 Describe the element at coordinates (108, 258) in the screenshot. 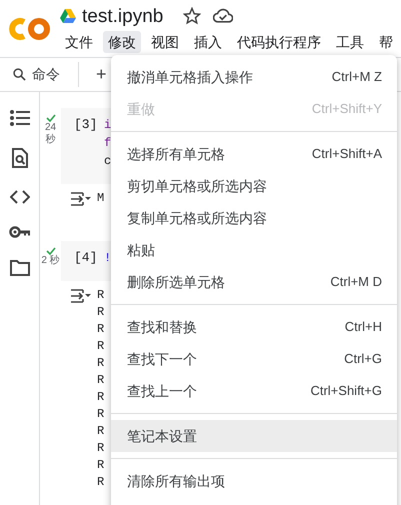

I see `code-line: !` at that location.